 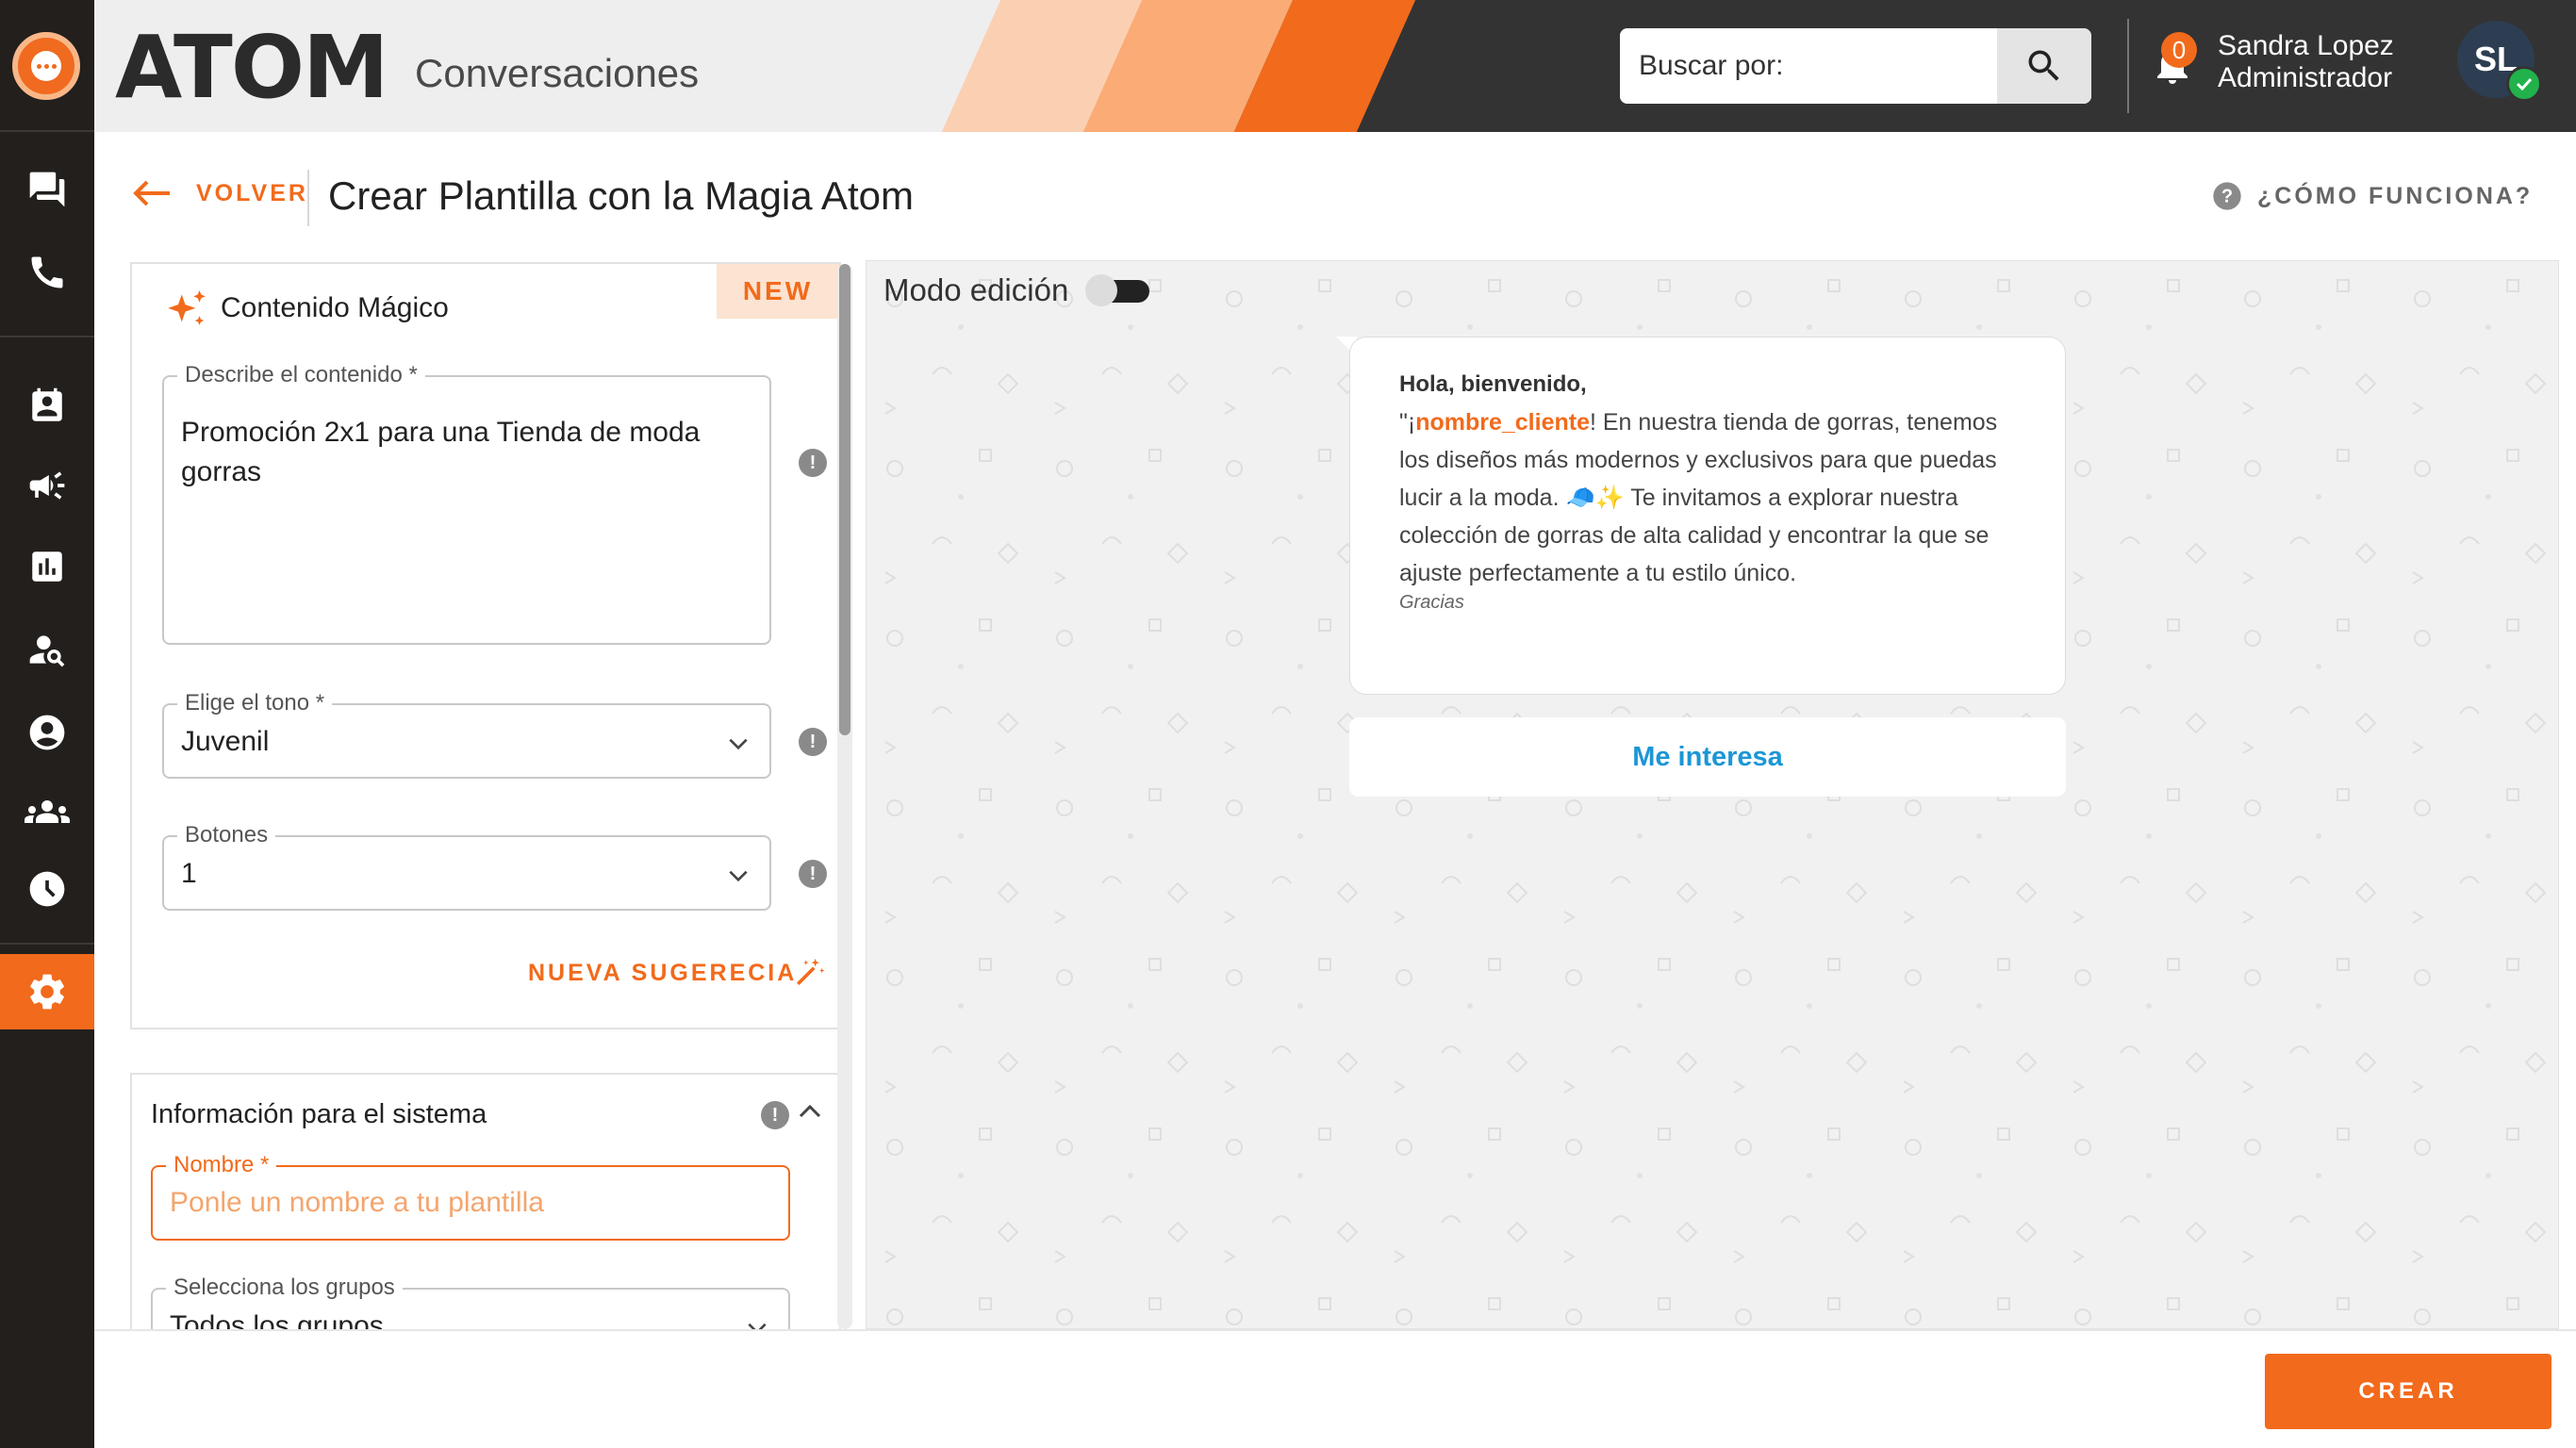 What do you see at coordinates (301, 375) in the screenshot?
I see `description-label: Describe el contenido *` at bounding box center [301, 375].